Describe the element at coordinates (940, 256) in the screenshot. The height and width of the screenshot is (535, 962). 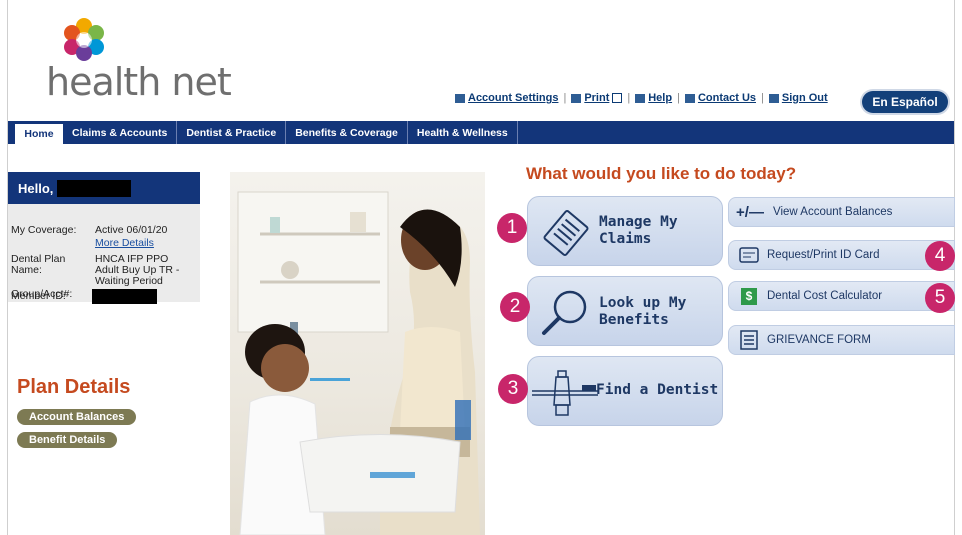
I see `badge-4: 4` at that location.